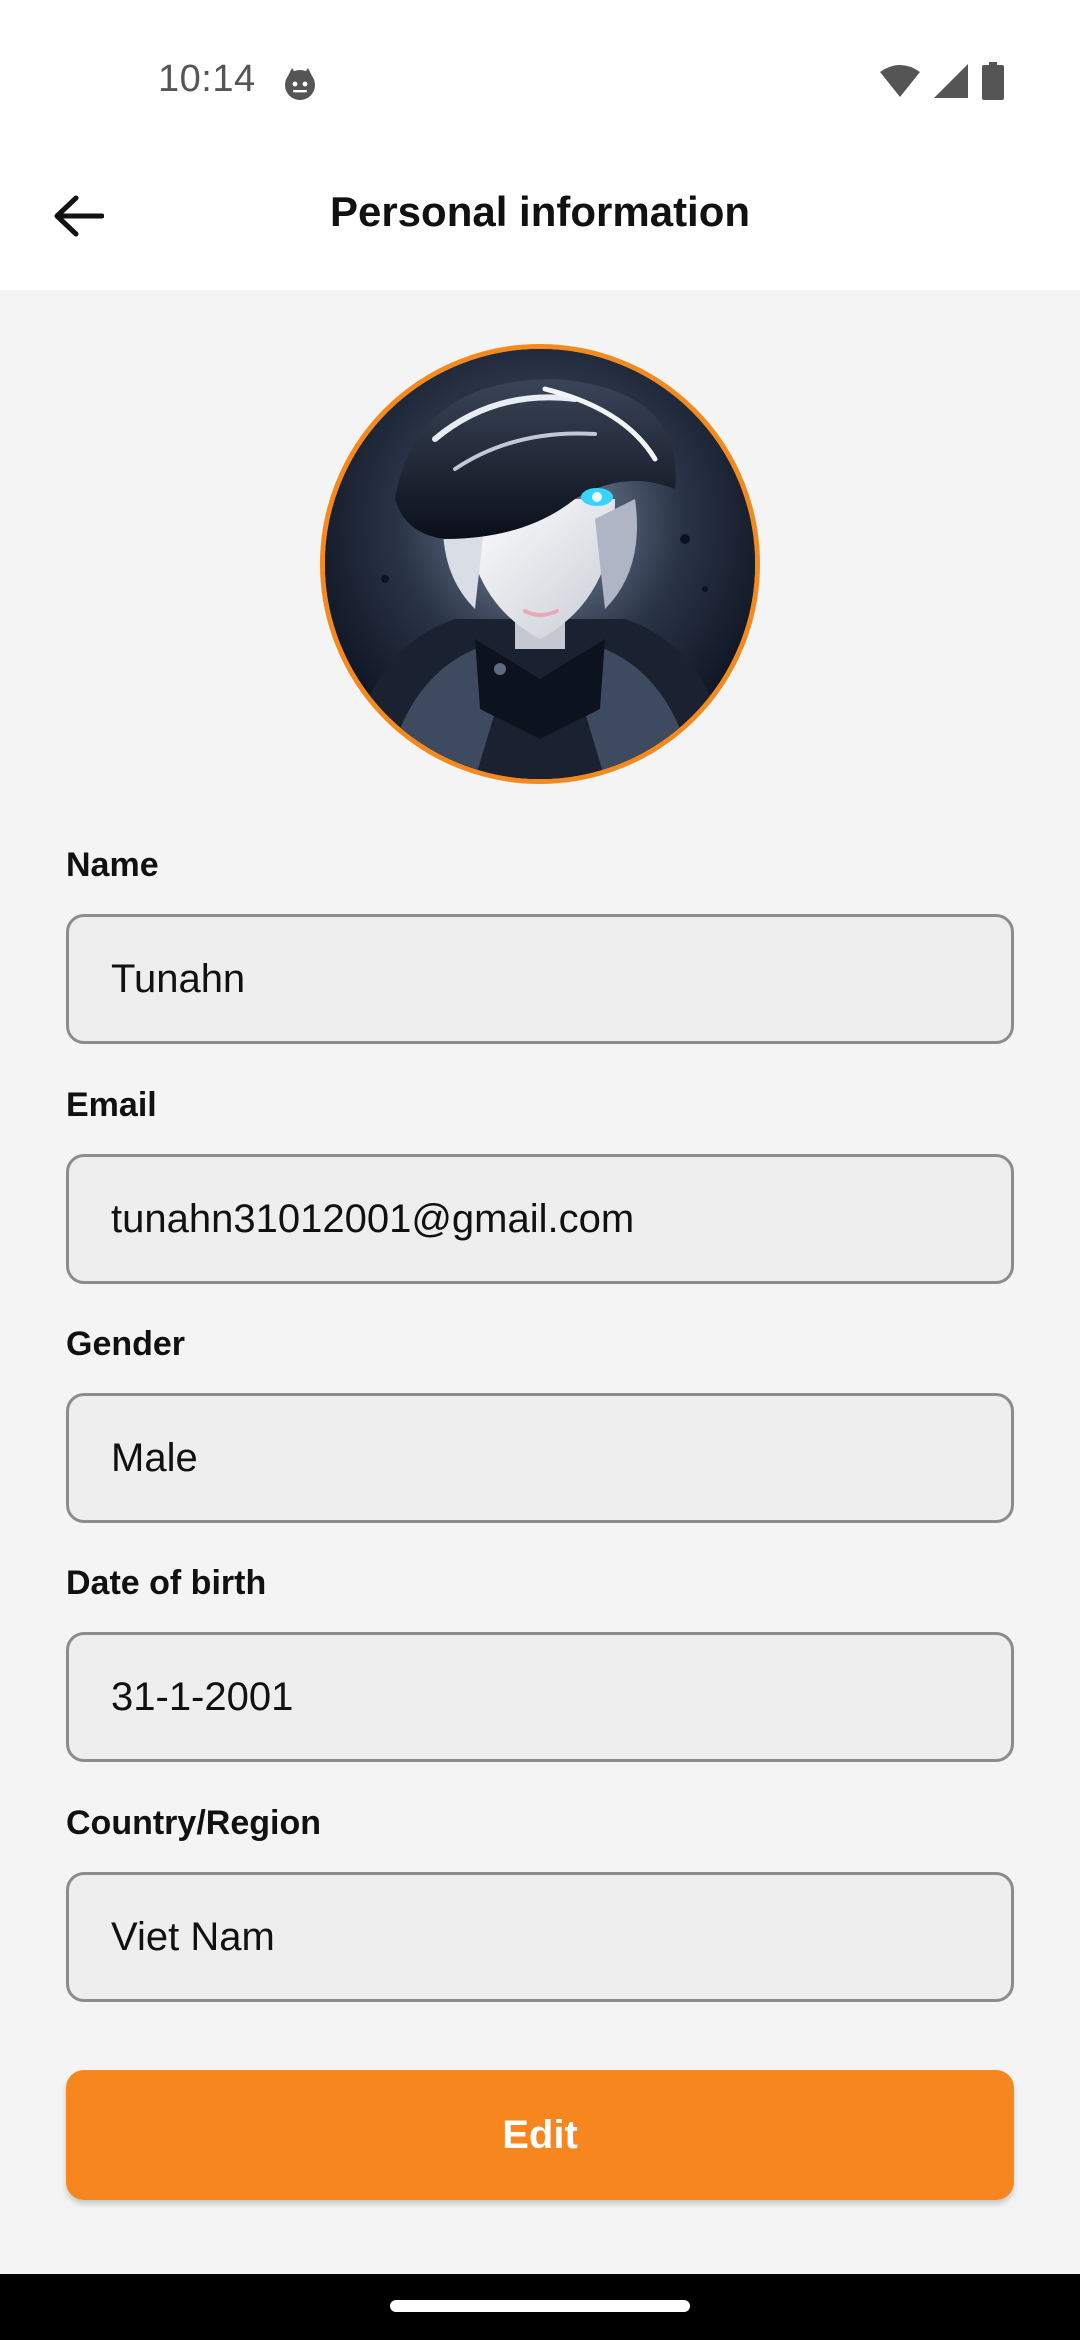 The height and width of the screenshot is (2340, 1080). I want to click on email-field-box, so click(540, 1219).